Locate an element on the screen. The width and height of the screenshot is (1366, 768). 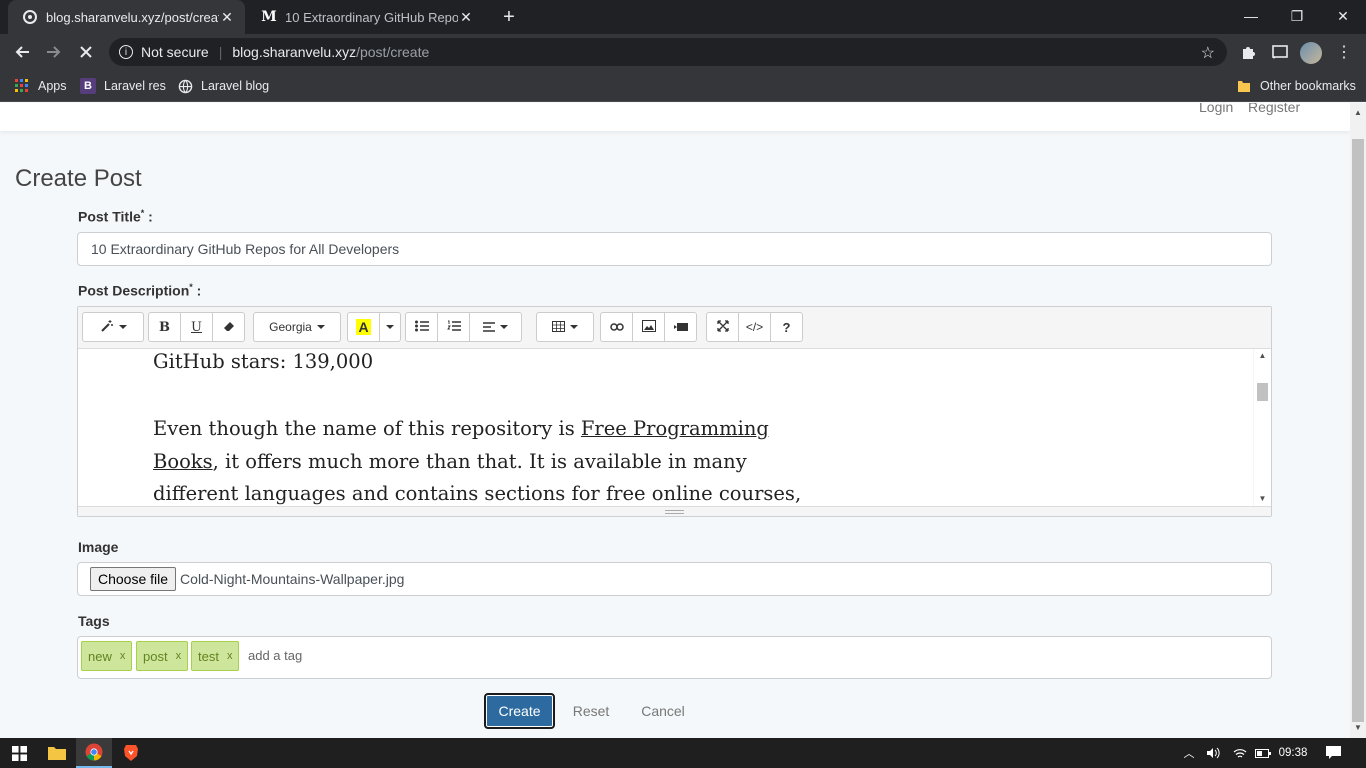
login-link: Login is located at coordinates (1216, 109).